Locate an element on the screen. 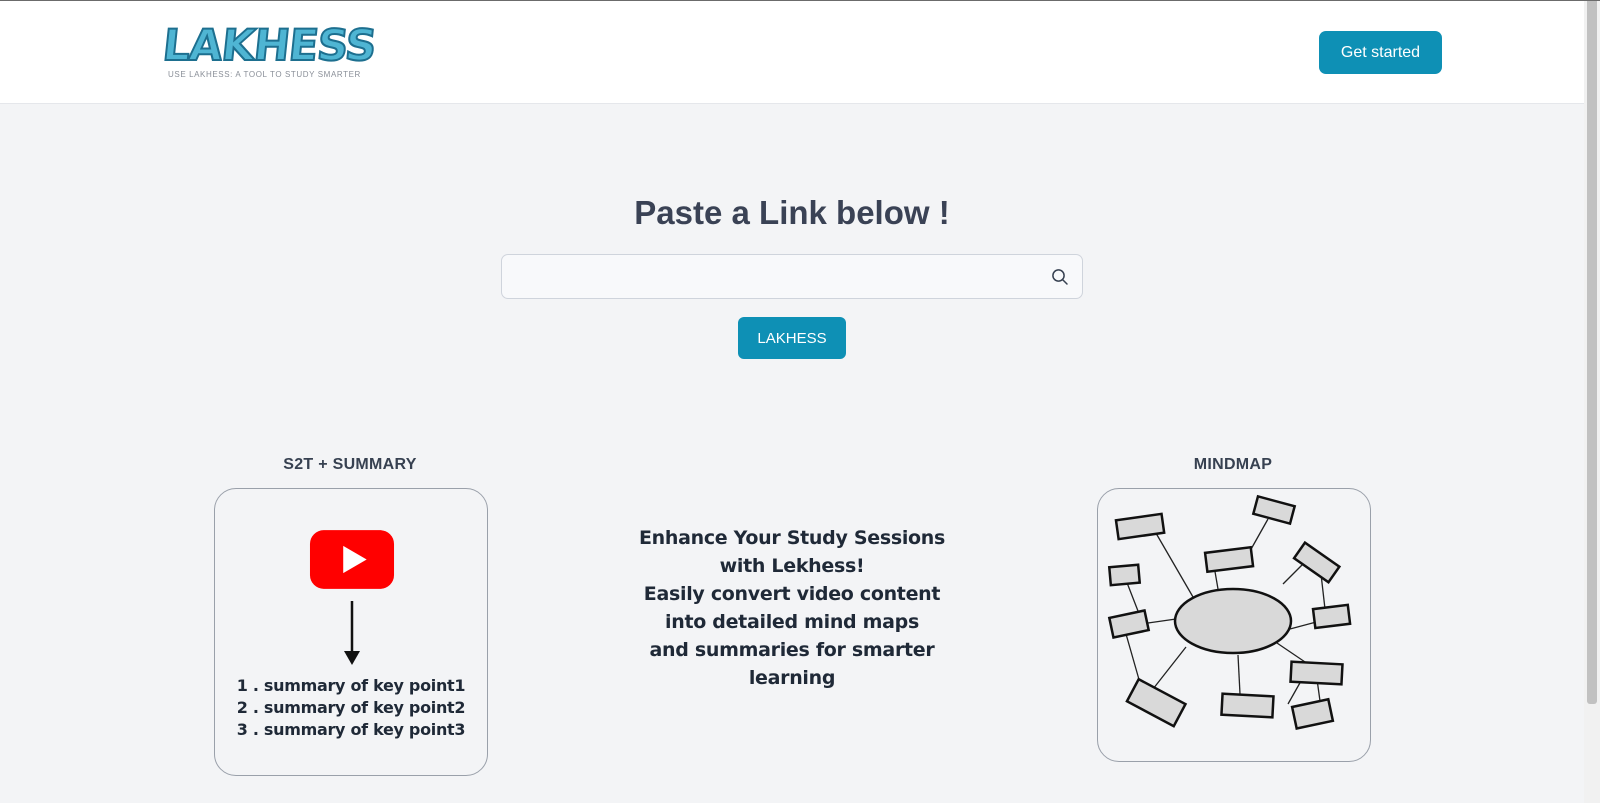 The width and height of the screenshot is (1600, 803). list-item: 2 . summary of key point2 is located at coordinates (351, 707).